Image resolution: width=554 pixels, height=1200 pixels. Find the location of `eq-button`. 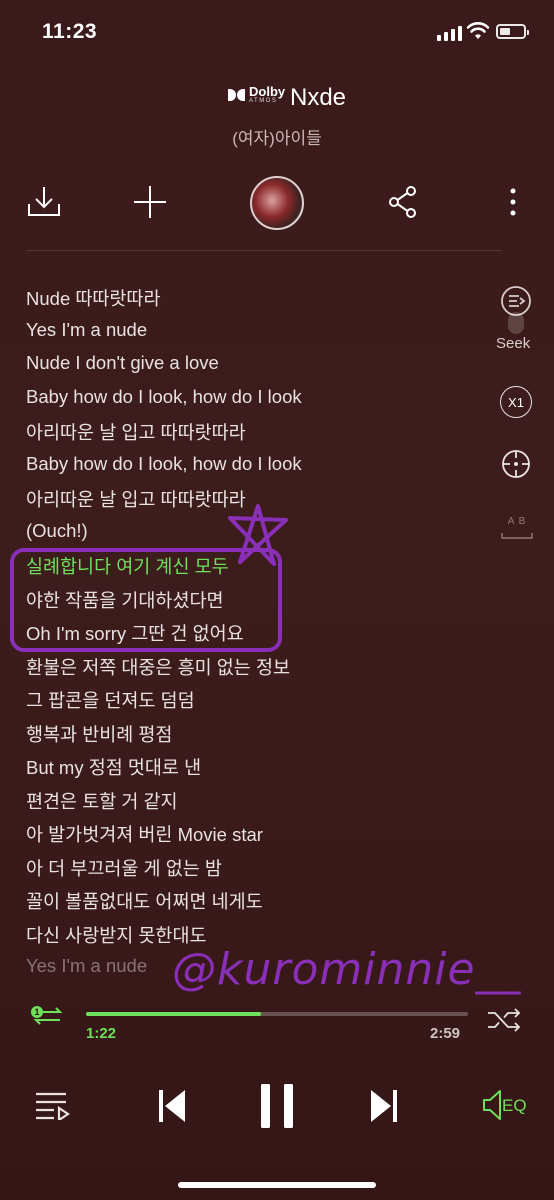

eq-button is located at coordinates (492, 1107).